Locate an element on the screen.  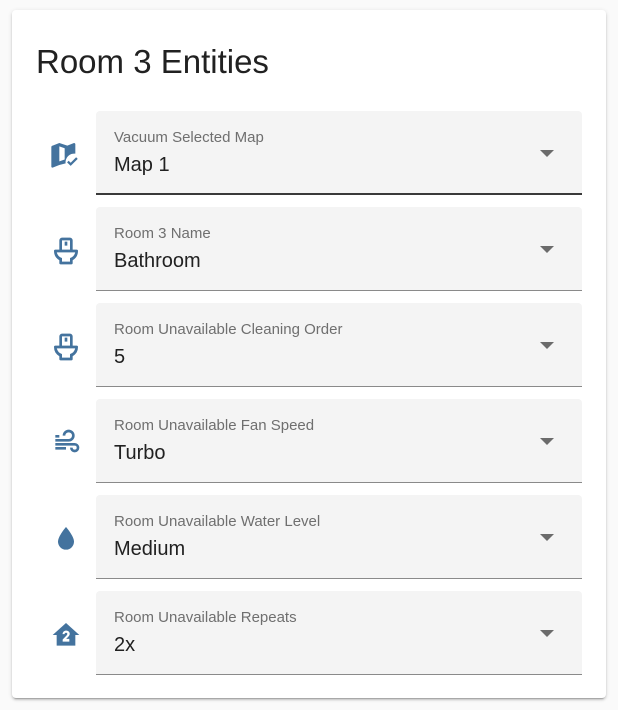
fan-speed-select: Room Unavailable Fan Speed Turbo is located at coordinates (339, 441).